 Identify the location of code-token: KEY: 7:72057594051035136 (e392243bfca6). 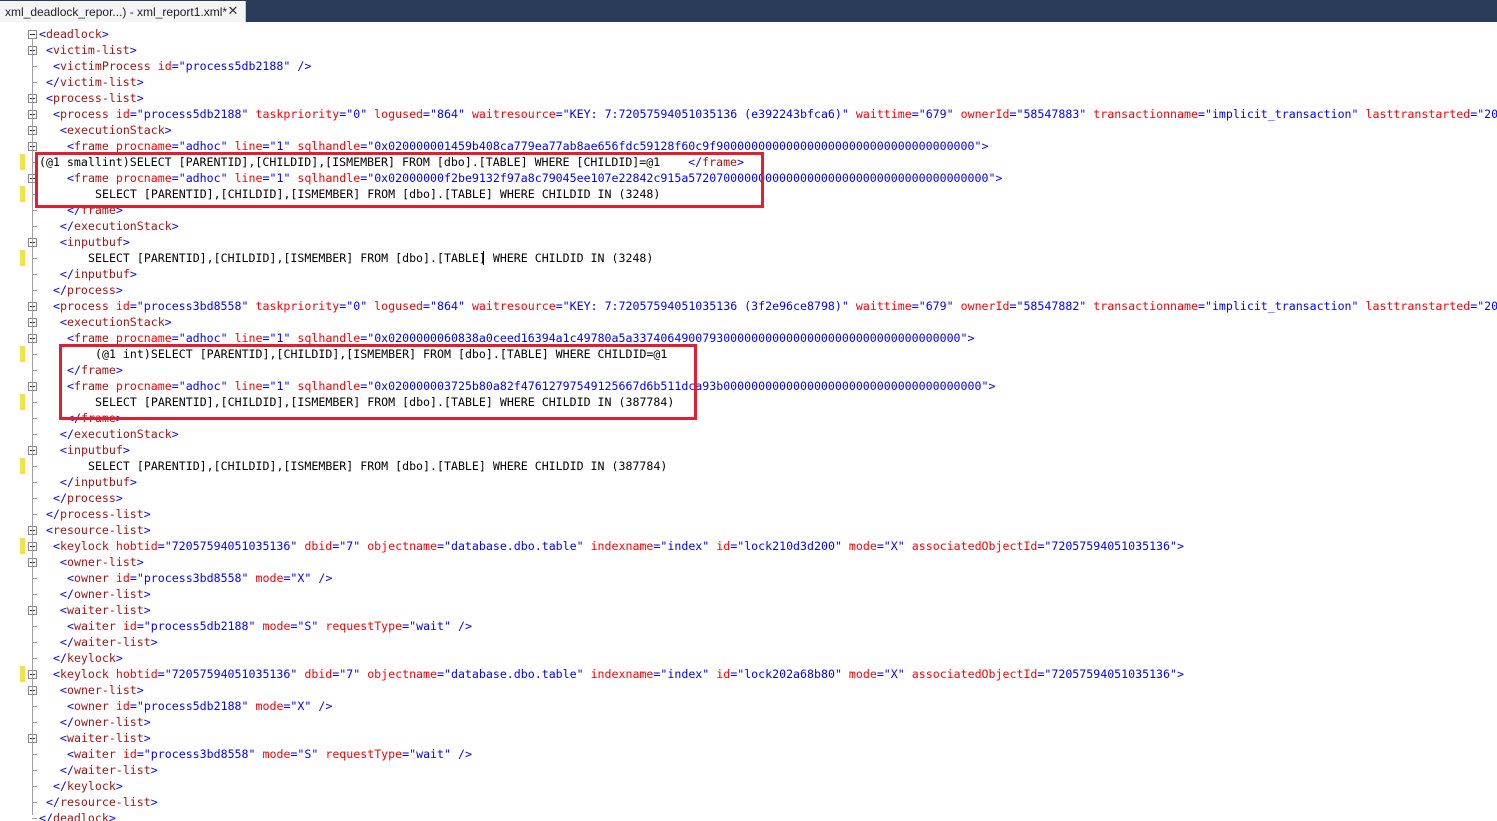
(705, 114).